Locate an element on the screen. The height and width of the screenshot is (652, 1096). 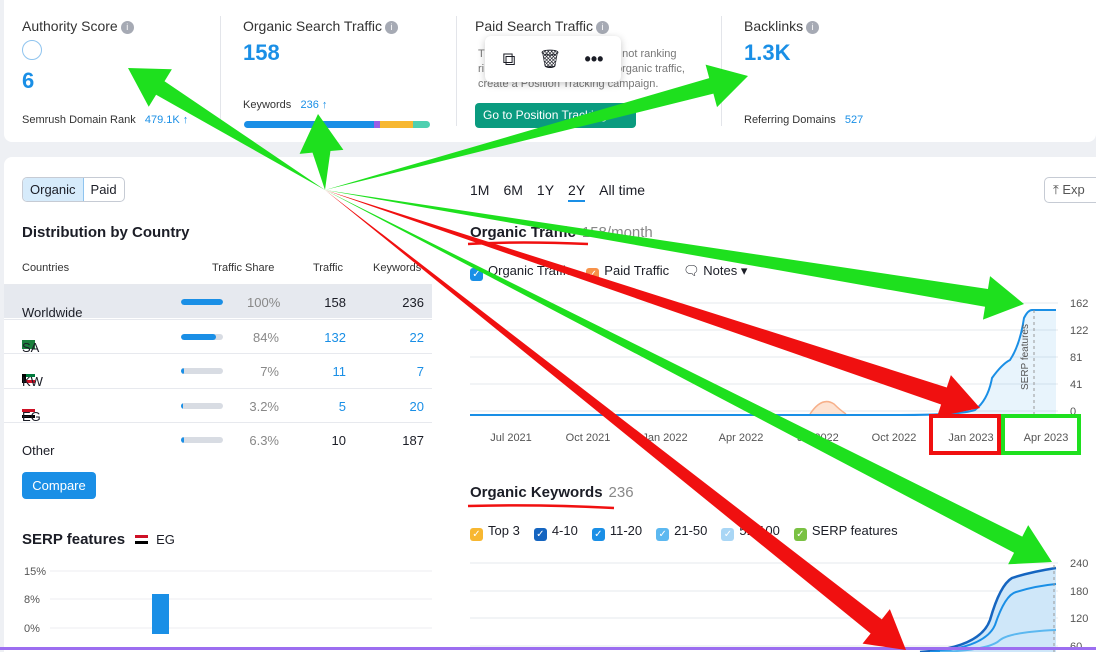
y-tick-label: 60 is located at coordinates (1076, 646).